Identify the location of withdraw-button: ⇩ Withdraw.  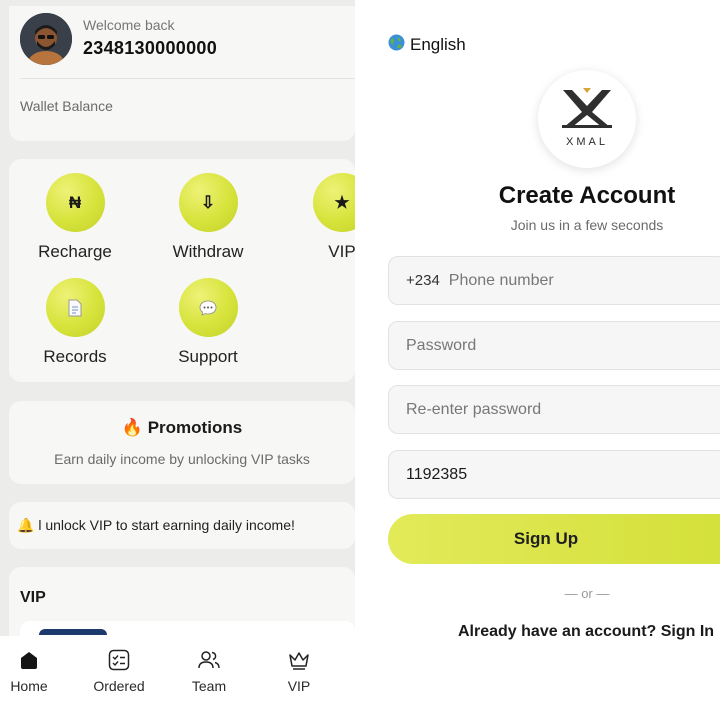
(208, 217).